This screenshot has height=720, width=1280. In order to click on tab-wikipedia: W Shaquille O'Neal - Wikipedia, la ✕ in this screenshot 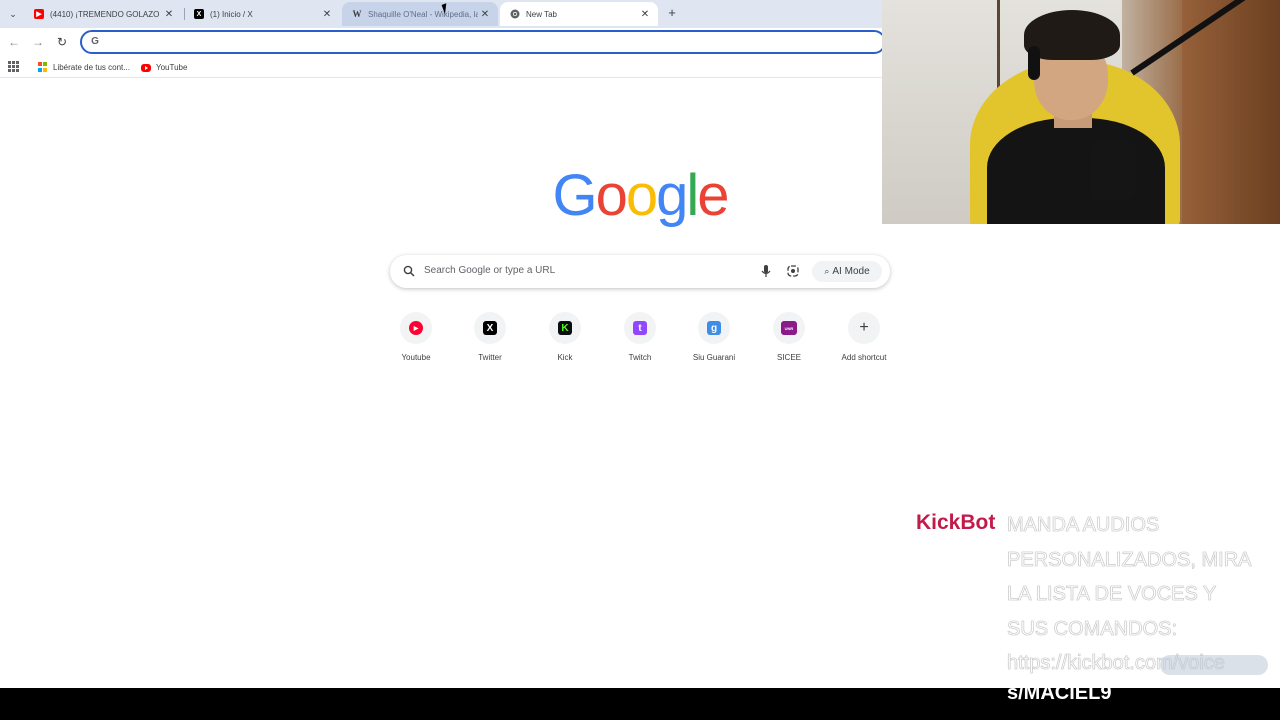, I will do `click(420, 14)`.